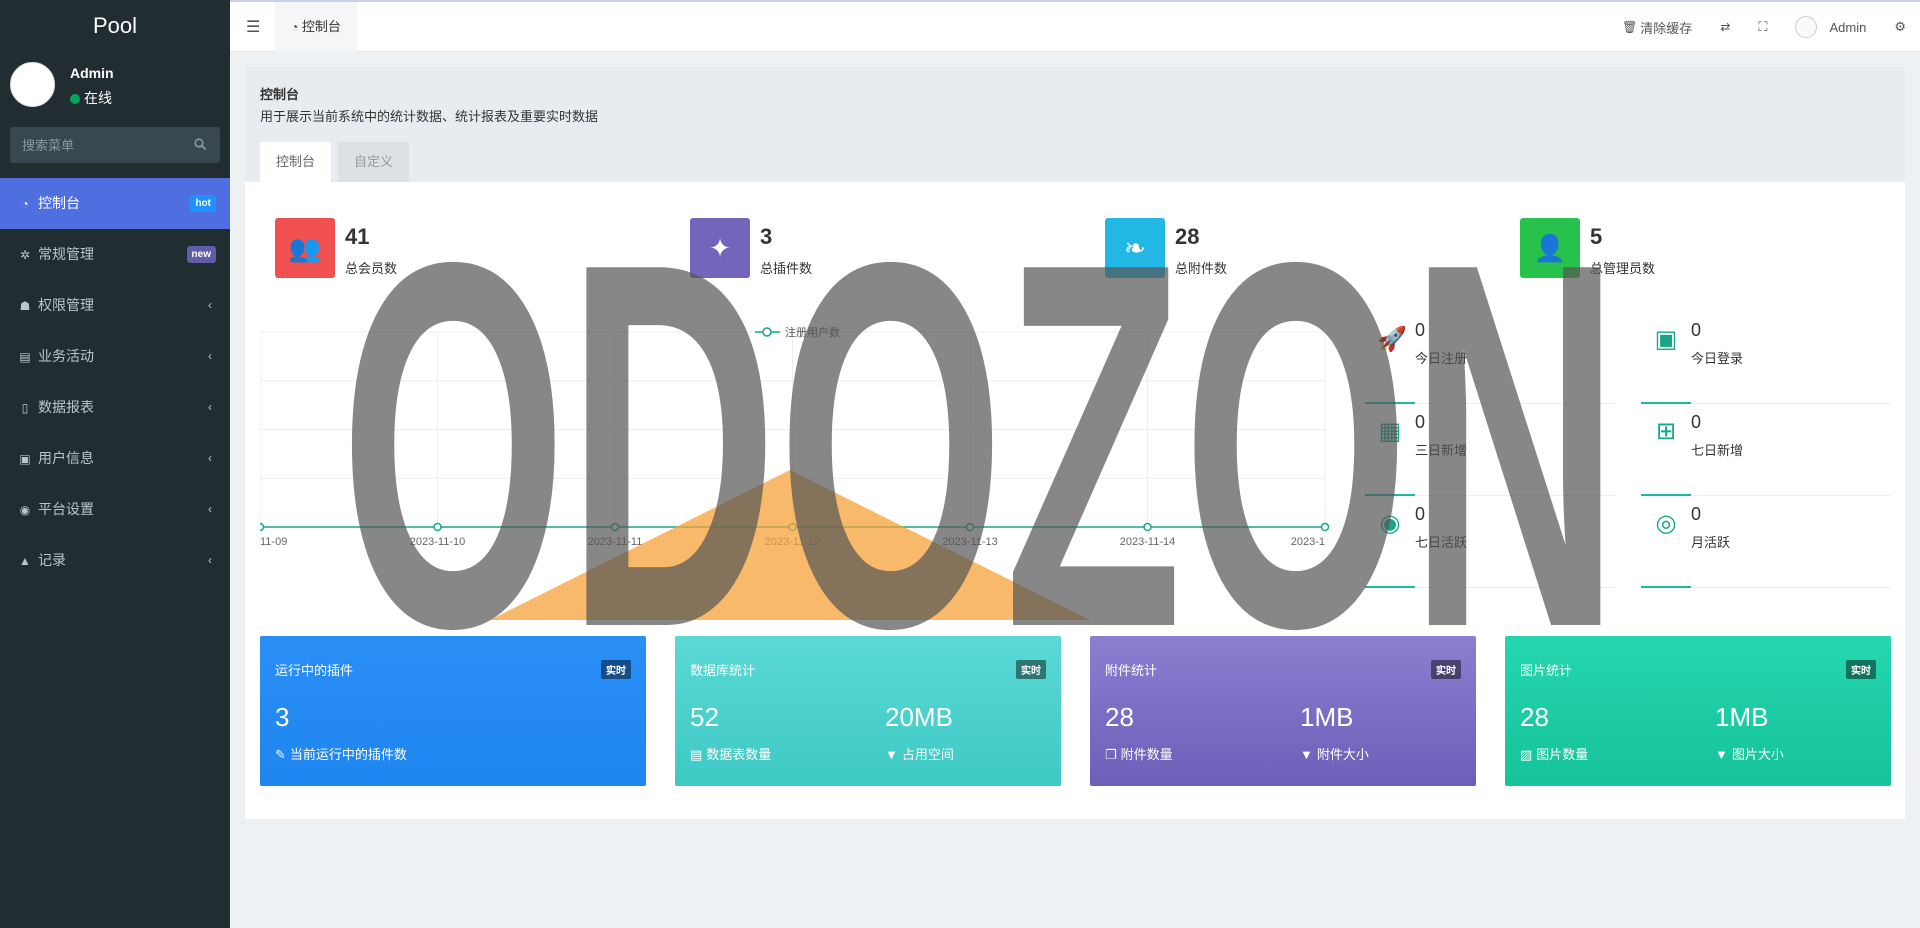 This screenshot has height=928, width=1920. I want to click on menu-search-input, so click(95, 145).